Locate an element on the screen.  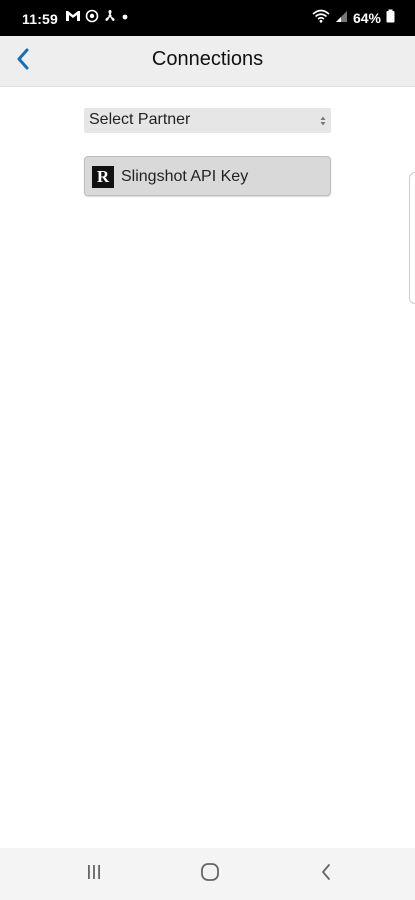
partner-select: Select Partner is located at coordinates (207, 120).